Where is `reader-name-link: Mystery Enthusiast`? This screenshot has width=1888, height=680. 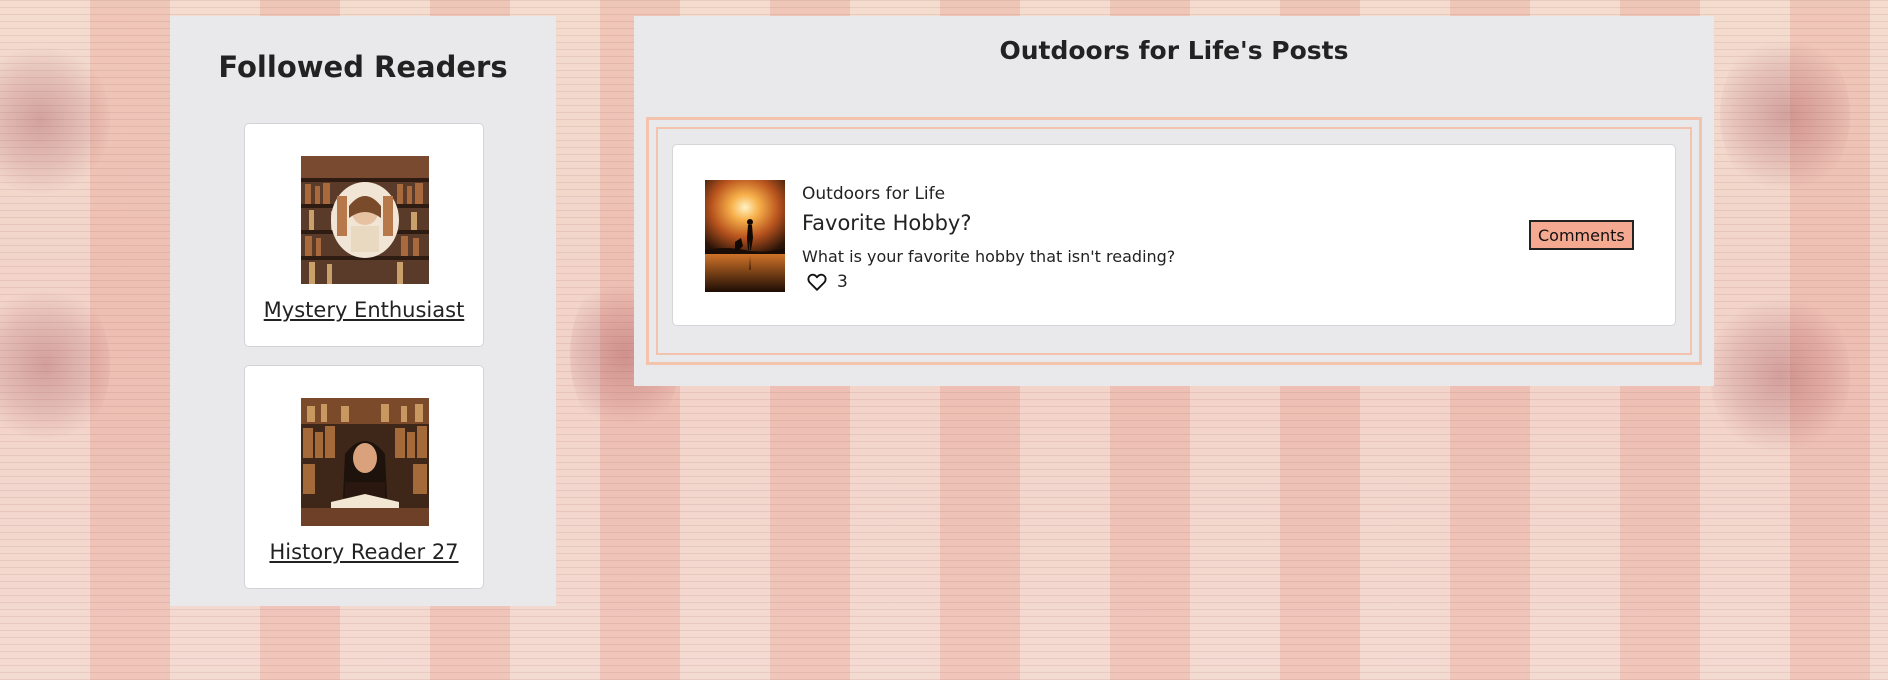 reader-name-link: Mystery Enthusiast is located at coordinates (364, 310).